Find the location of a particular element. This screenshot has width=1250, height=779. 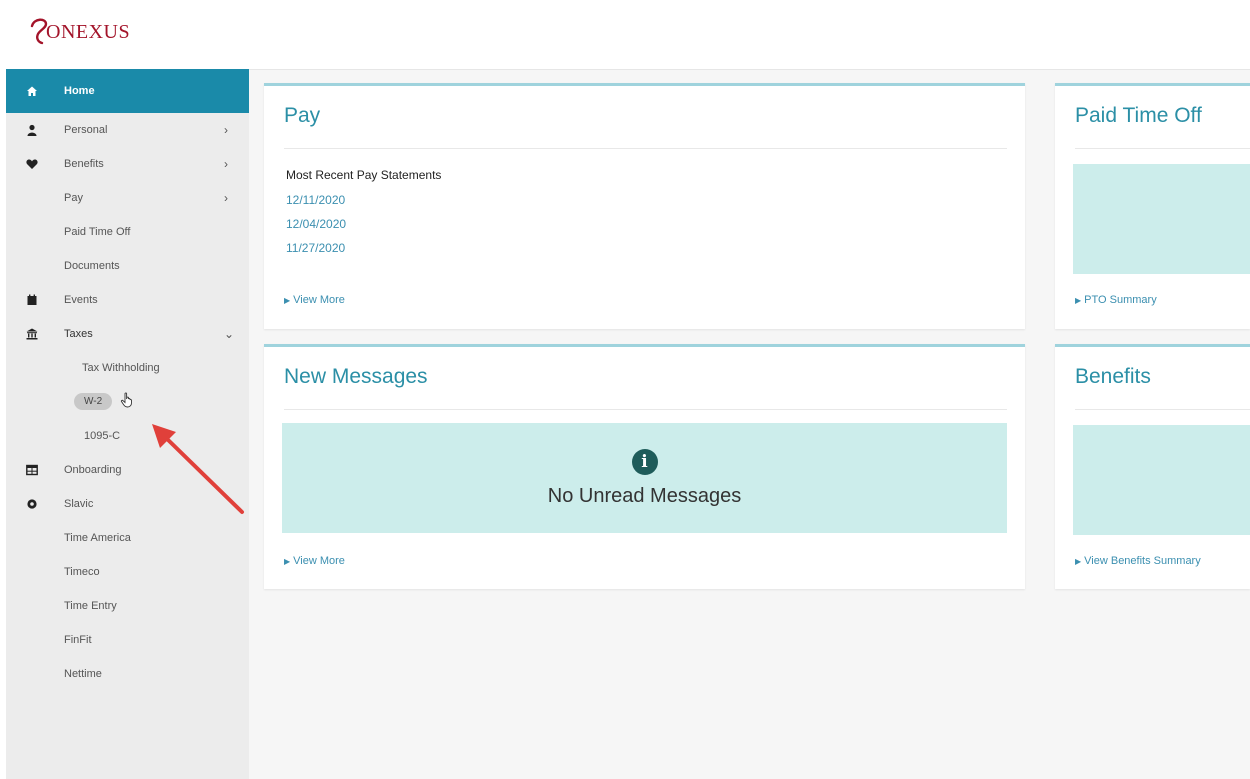

sidebar-item-home: Home is located at coordinates (127, 91).